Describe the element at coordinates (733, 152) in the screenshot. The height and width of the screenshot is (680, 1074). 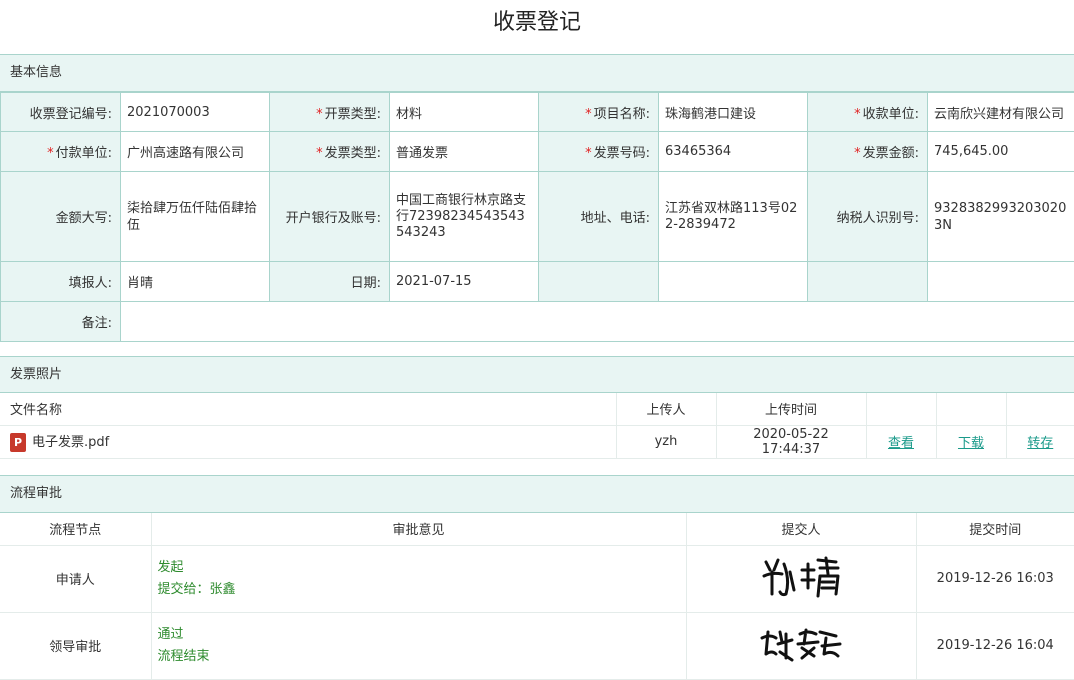
I see `invoice-no-value: 63465364` at that location.